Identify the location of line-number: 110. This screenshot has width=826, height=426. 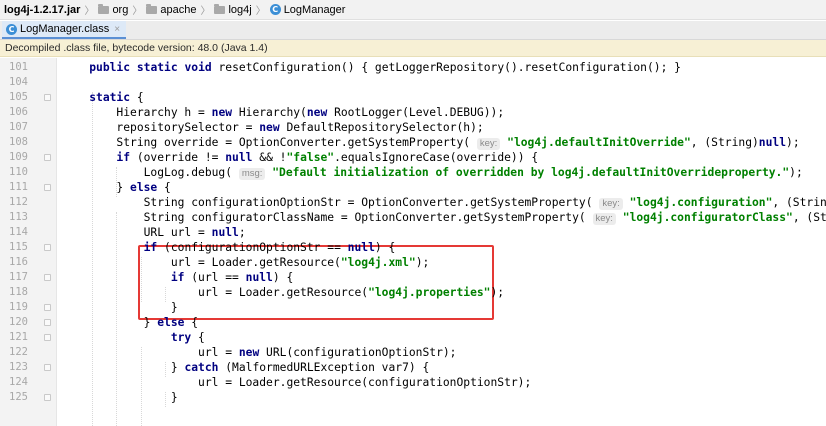
(18, 172).